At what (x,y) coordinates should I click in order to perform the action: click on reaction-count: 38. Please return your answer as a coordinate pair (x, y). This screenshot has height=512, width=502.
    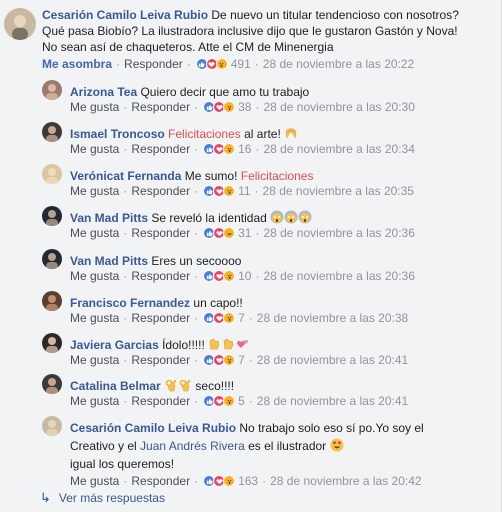
    Looking at the image, I should click on (245, 107).